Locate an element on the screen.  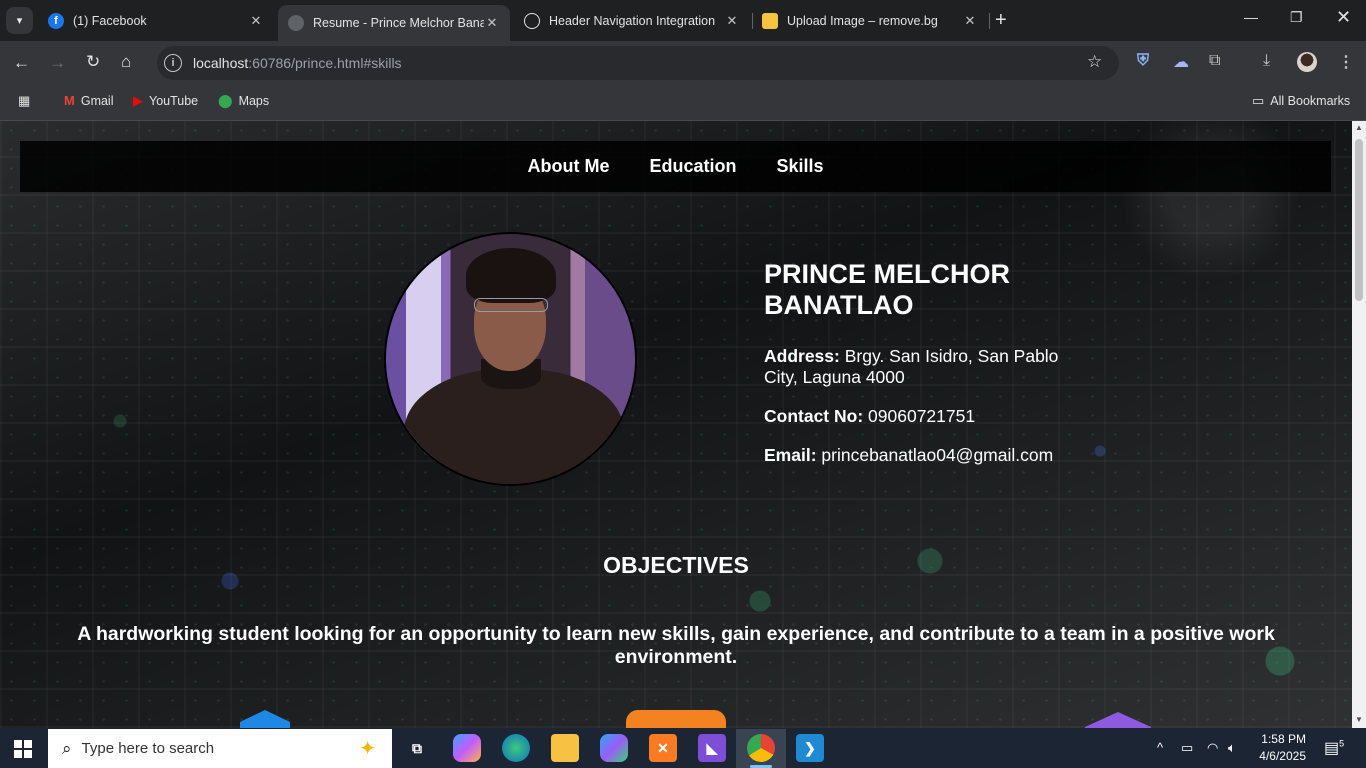
wifi-icon: ◠ is located at coordinates (1212, 748).